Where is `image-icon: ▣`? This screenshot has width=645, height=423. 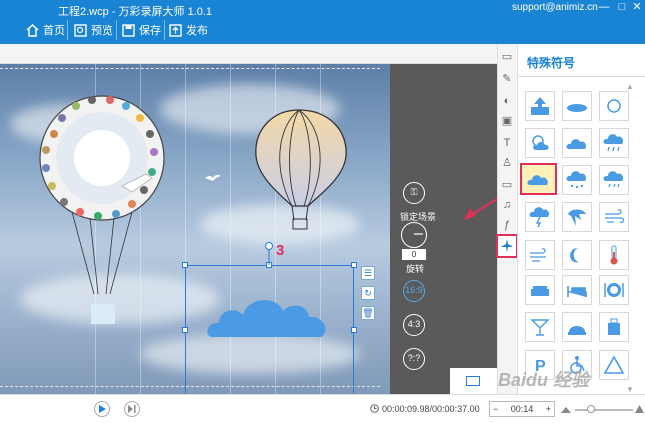 image-icon: ▣ is located at coordinates (507, 121).